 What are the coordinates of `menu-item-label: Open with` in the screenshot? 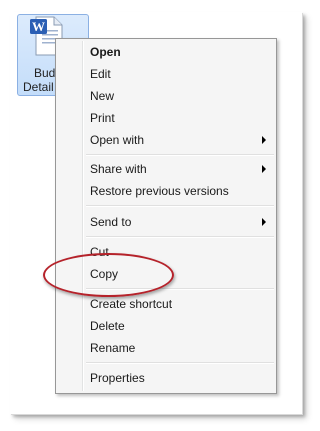 It's located at (117, 140).